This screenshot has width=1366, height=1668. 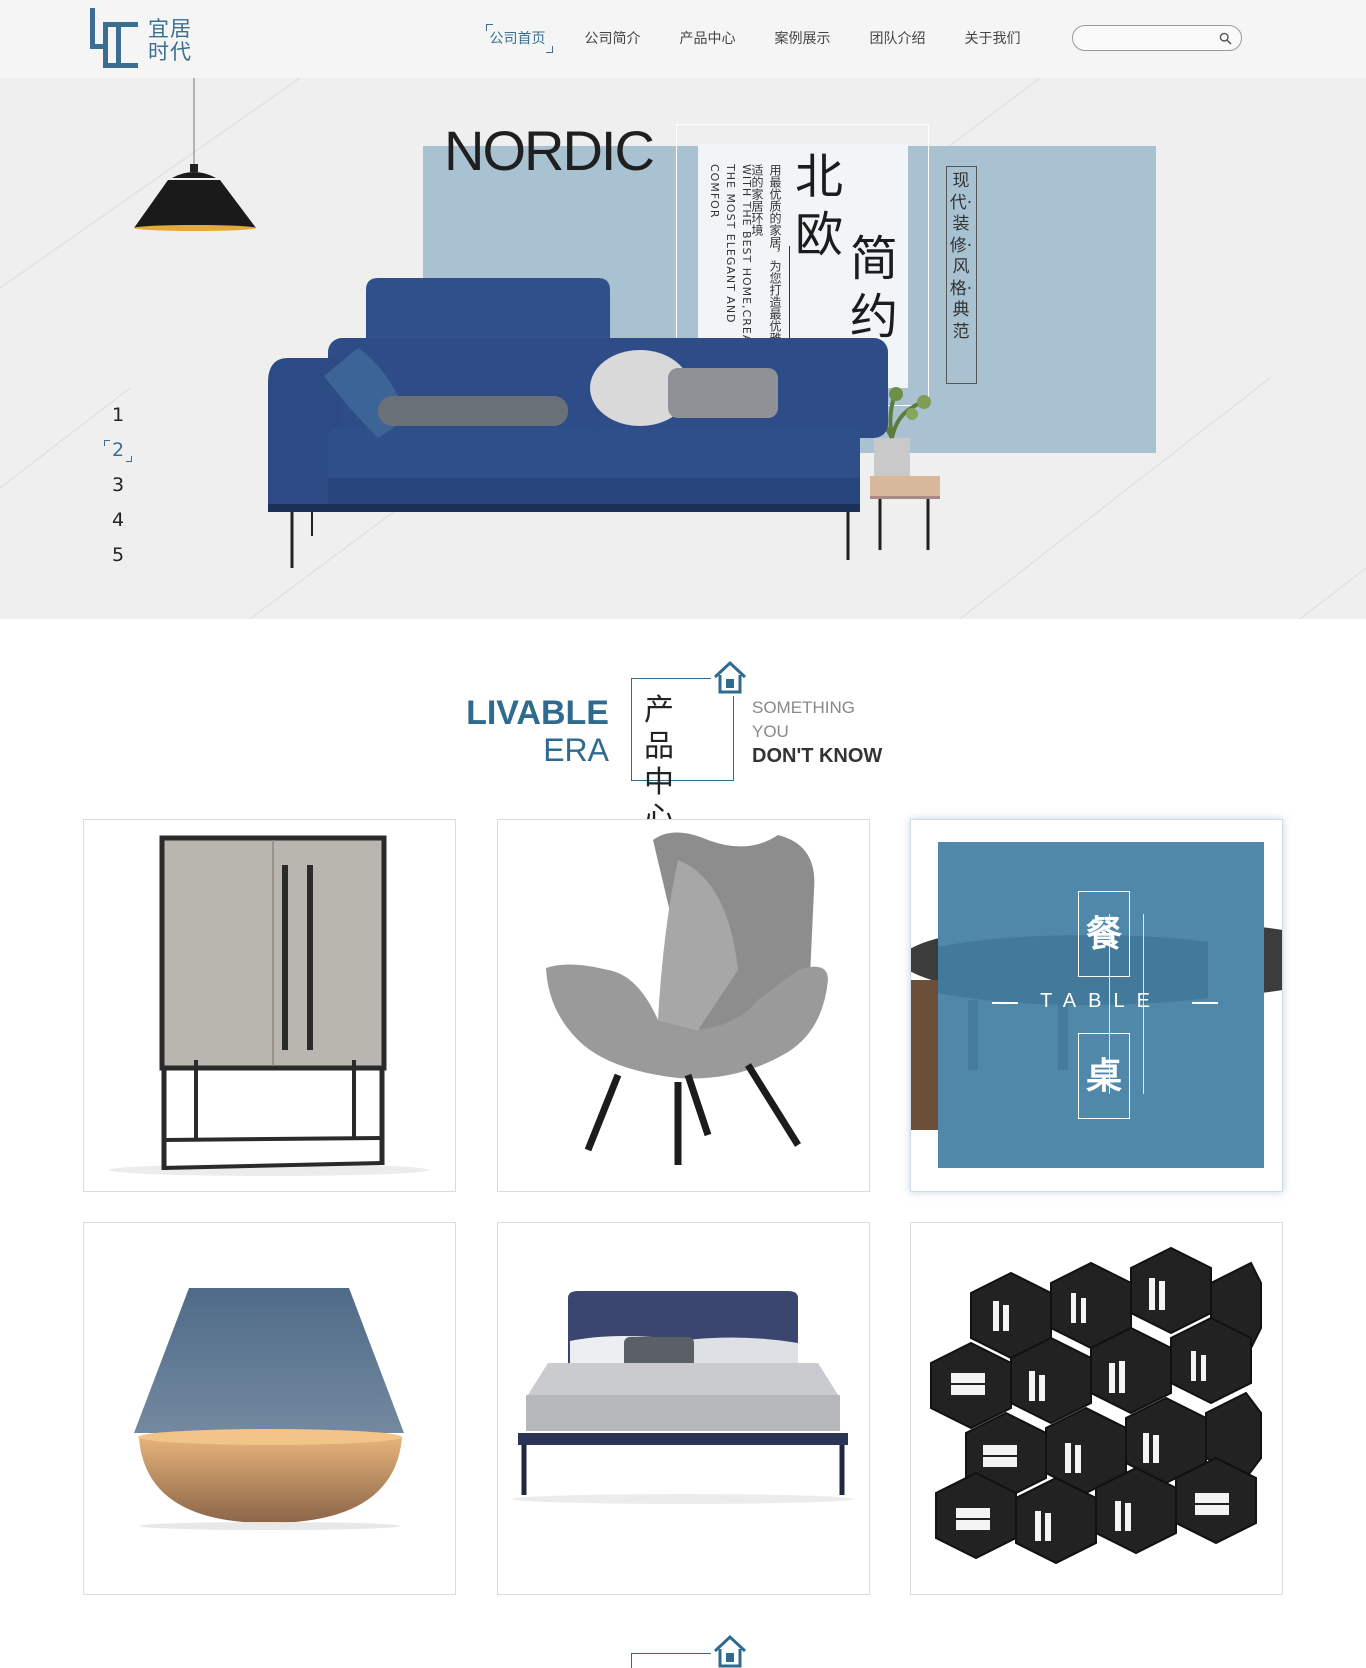 I want to click on table-overlay: 餐 TABLE 桌, so click(x=1101, y=1005).